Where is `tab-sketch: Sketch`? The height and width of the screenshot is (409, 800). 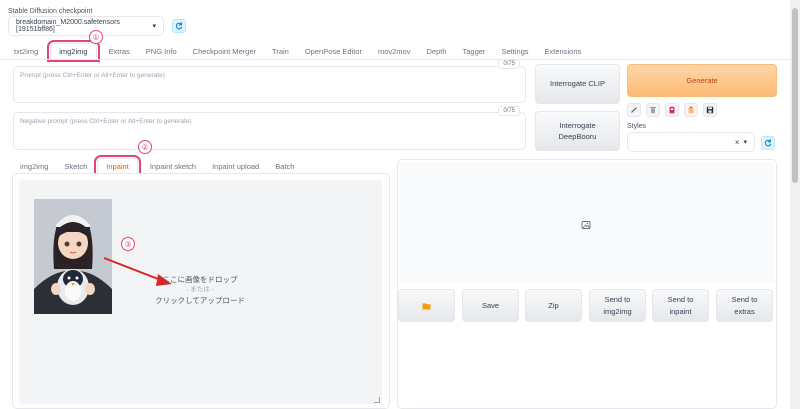 tab-sketch: Sketch is located at coordinates (75, 166).